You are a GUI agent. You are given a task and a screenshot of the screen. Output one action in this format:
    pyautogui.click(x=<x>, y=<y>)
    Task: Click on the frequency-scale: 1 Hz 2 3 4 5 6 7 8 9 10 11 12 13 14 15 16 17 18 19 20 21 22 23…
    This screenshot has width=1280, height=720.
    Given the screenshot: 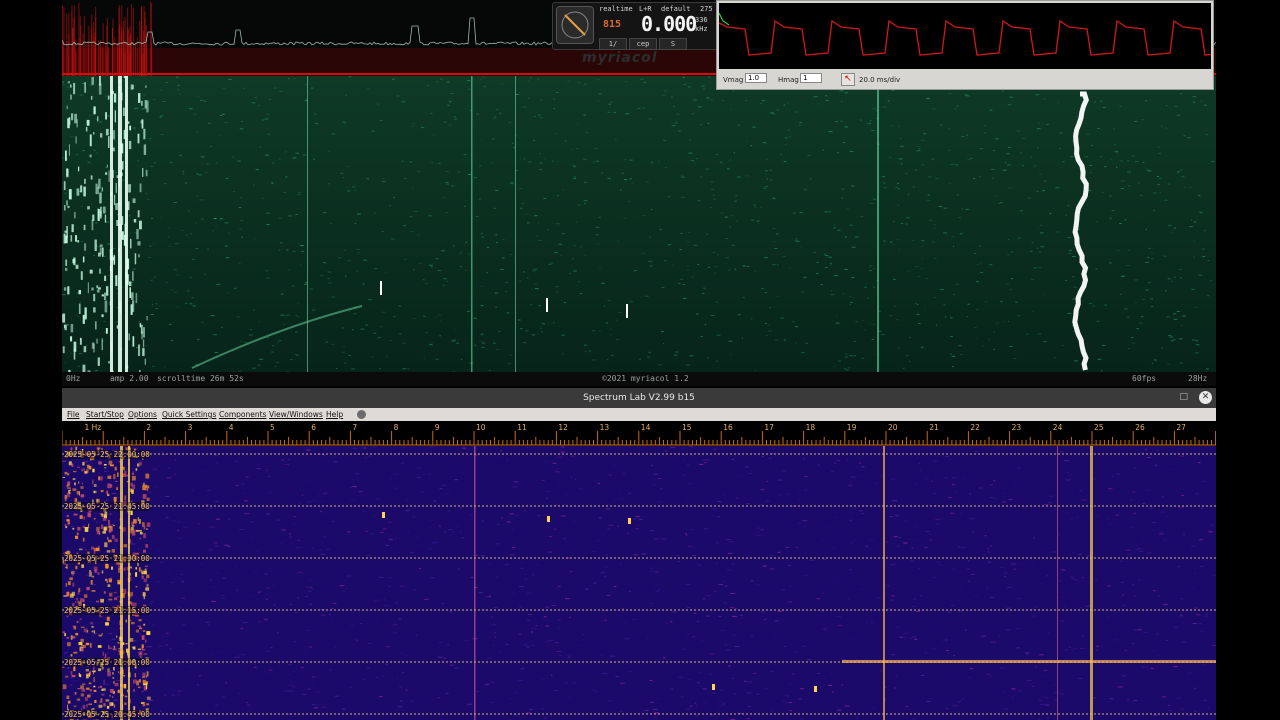 What is the action you would take?
    pyautogui.click(x=639, y=433)
    